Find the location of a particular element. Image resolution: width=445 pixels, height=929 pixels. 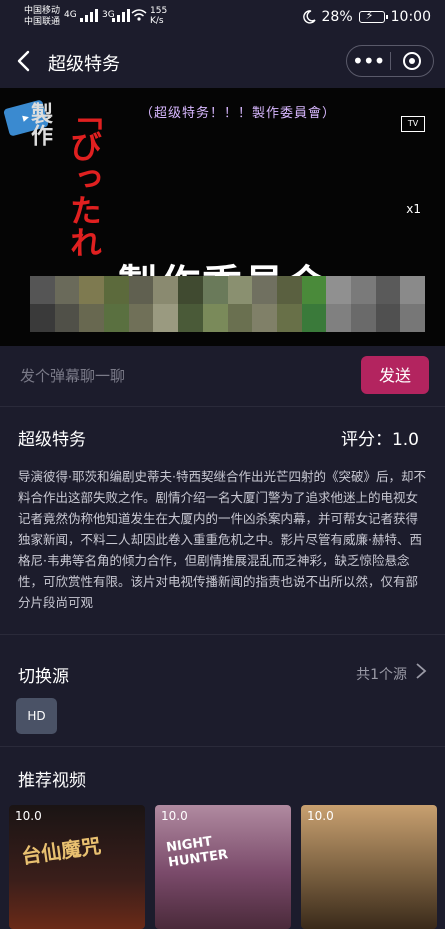

video-top-caption: （超级特务！！！製作委員會） is located at coordinates (238, 113).